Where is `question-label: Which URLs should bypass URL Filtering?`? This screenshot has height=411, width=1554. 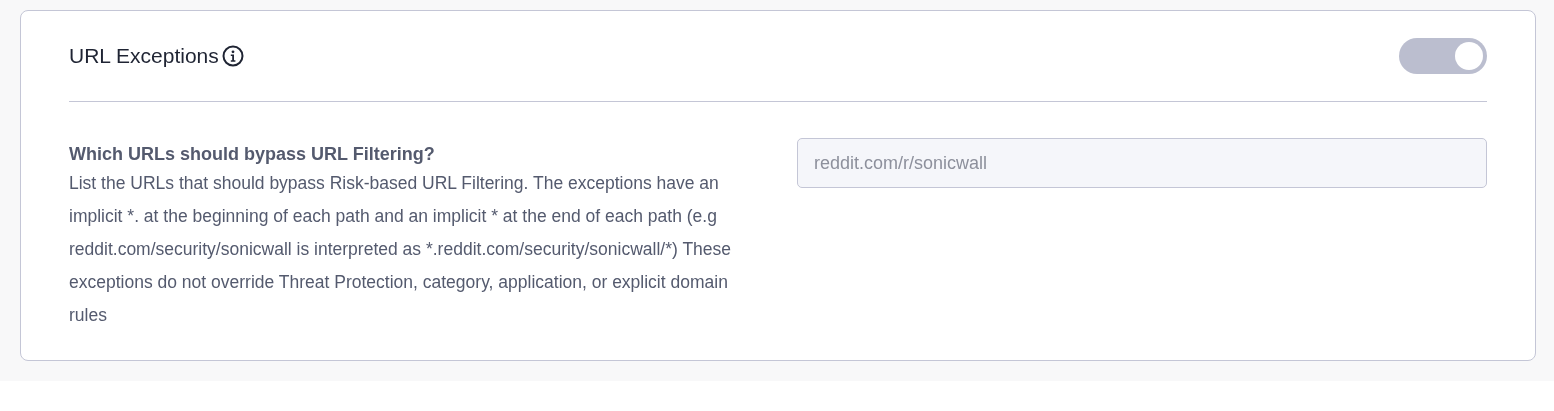
question-label: Which URLs should bypass URL Filtering? is located at coordinates (252, 154).